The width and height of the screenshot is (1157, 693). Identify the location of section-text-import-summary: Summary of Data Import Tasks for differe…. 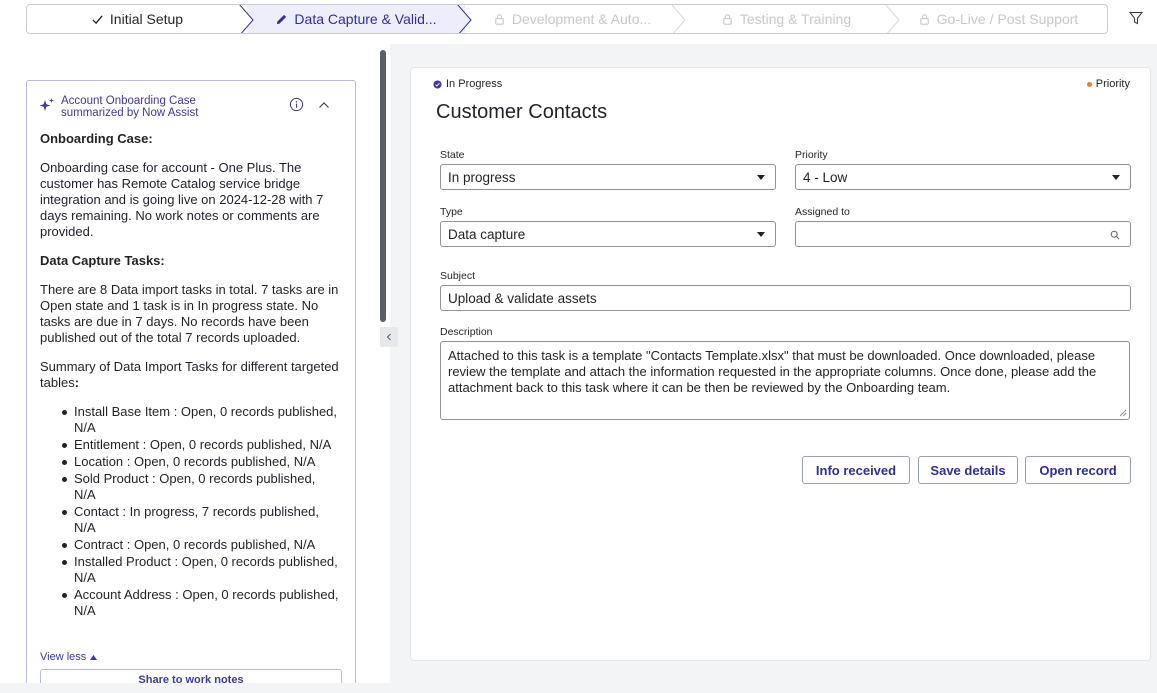
(190, 375).